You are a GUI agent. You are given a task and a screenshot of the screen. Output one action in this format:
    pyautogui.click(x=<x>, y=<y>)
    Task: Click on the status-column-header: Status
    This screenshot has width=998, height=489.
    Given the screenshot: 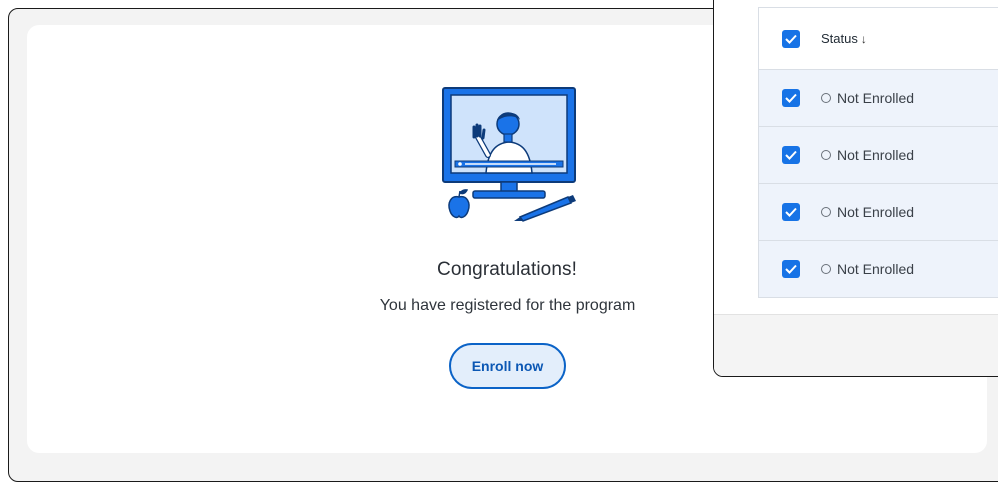 What is the action you would take?
    pyautogui.click(x=839, y=38)
    